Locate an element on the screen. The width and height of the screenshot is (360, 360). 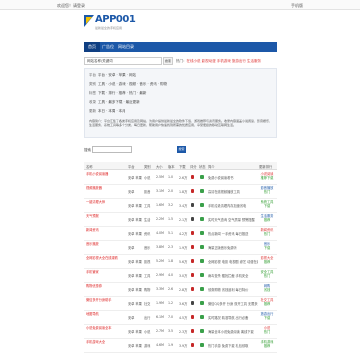
cell-size: 3.8M is located at coordinates (160, 247).